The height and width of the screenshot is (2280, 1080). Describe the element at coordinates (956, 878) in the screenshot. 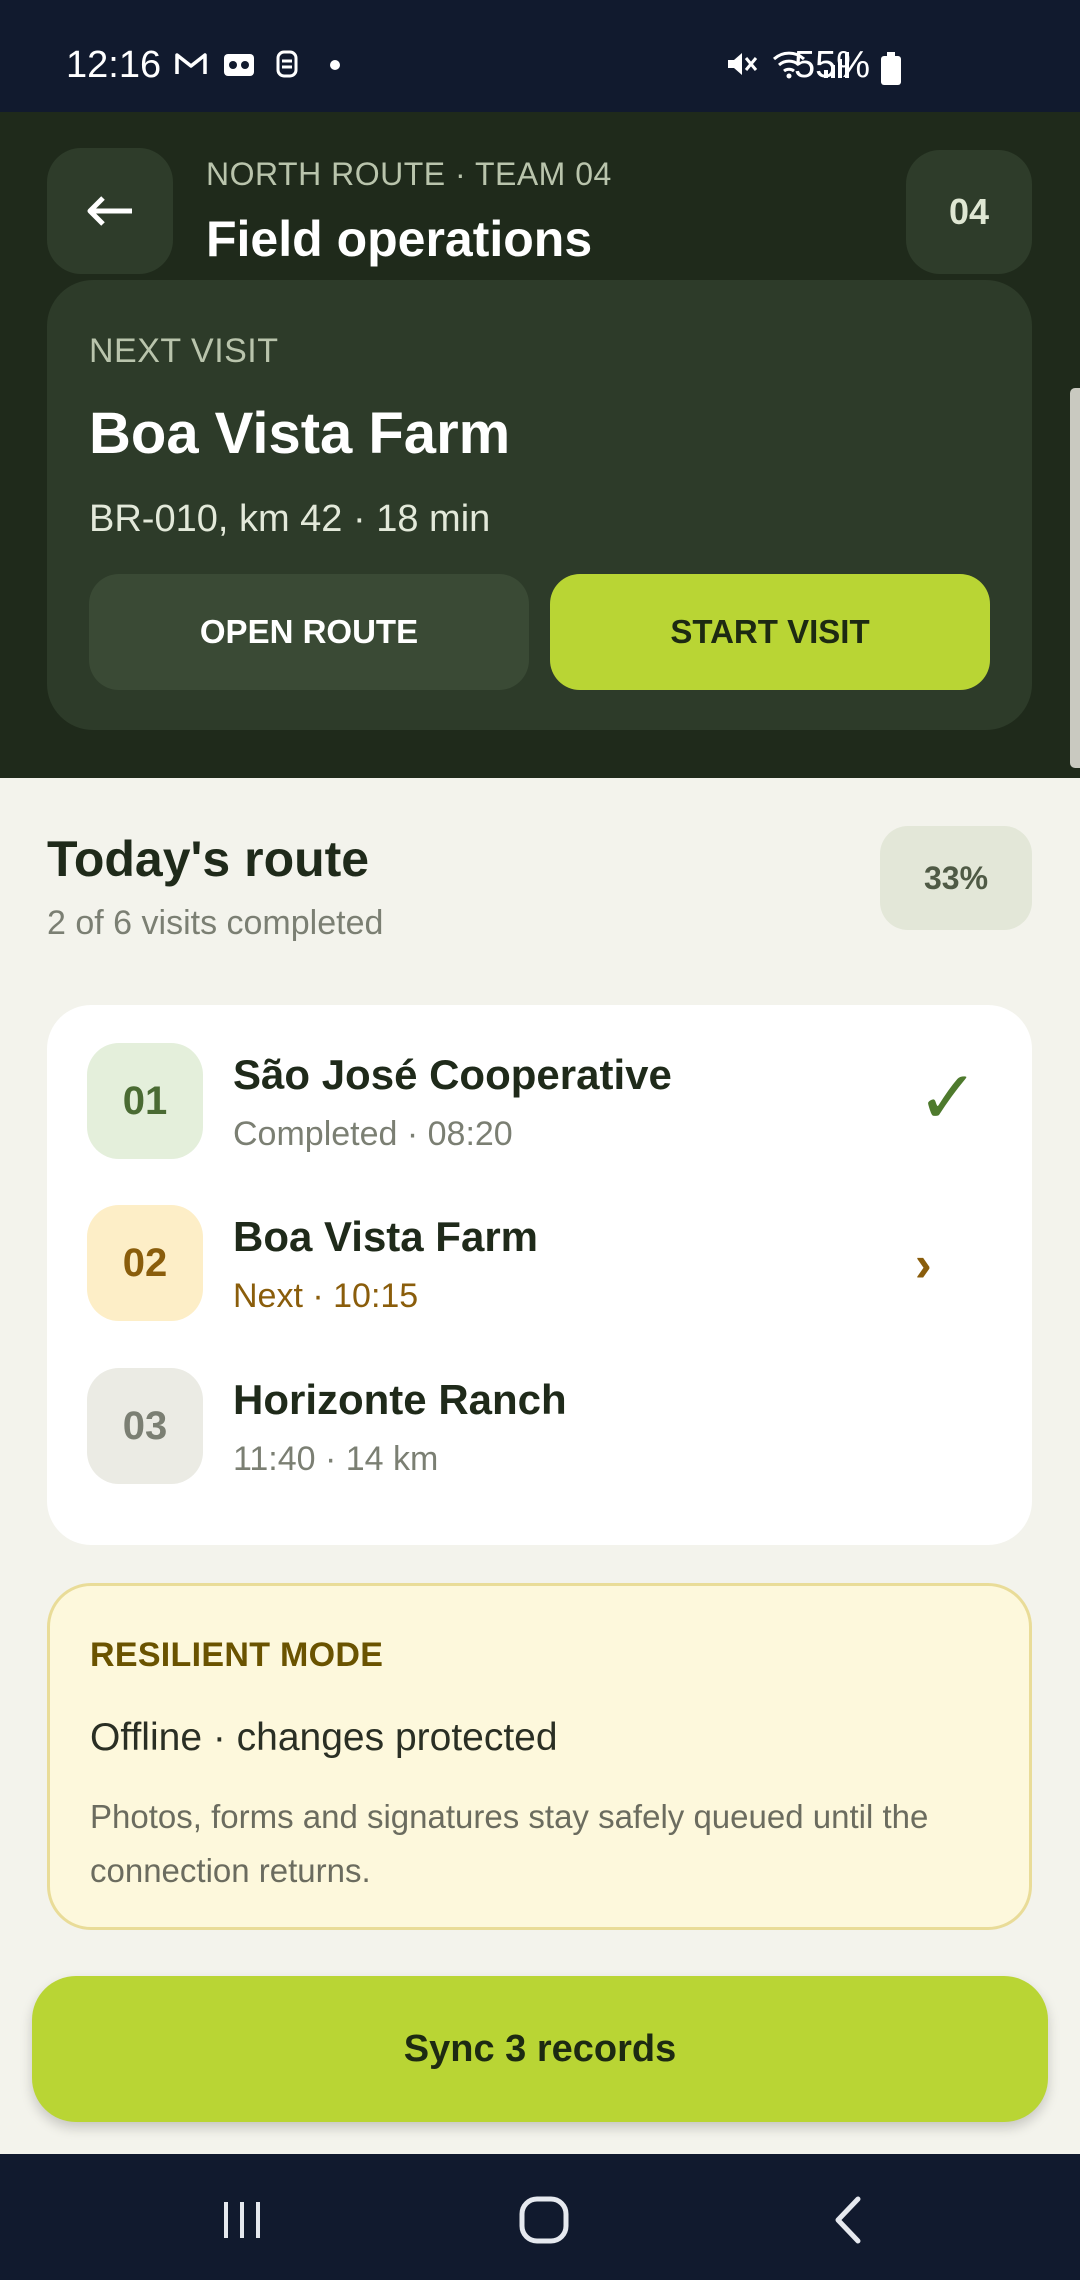

I see `progress-badge: 33%` at that location.